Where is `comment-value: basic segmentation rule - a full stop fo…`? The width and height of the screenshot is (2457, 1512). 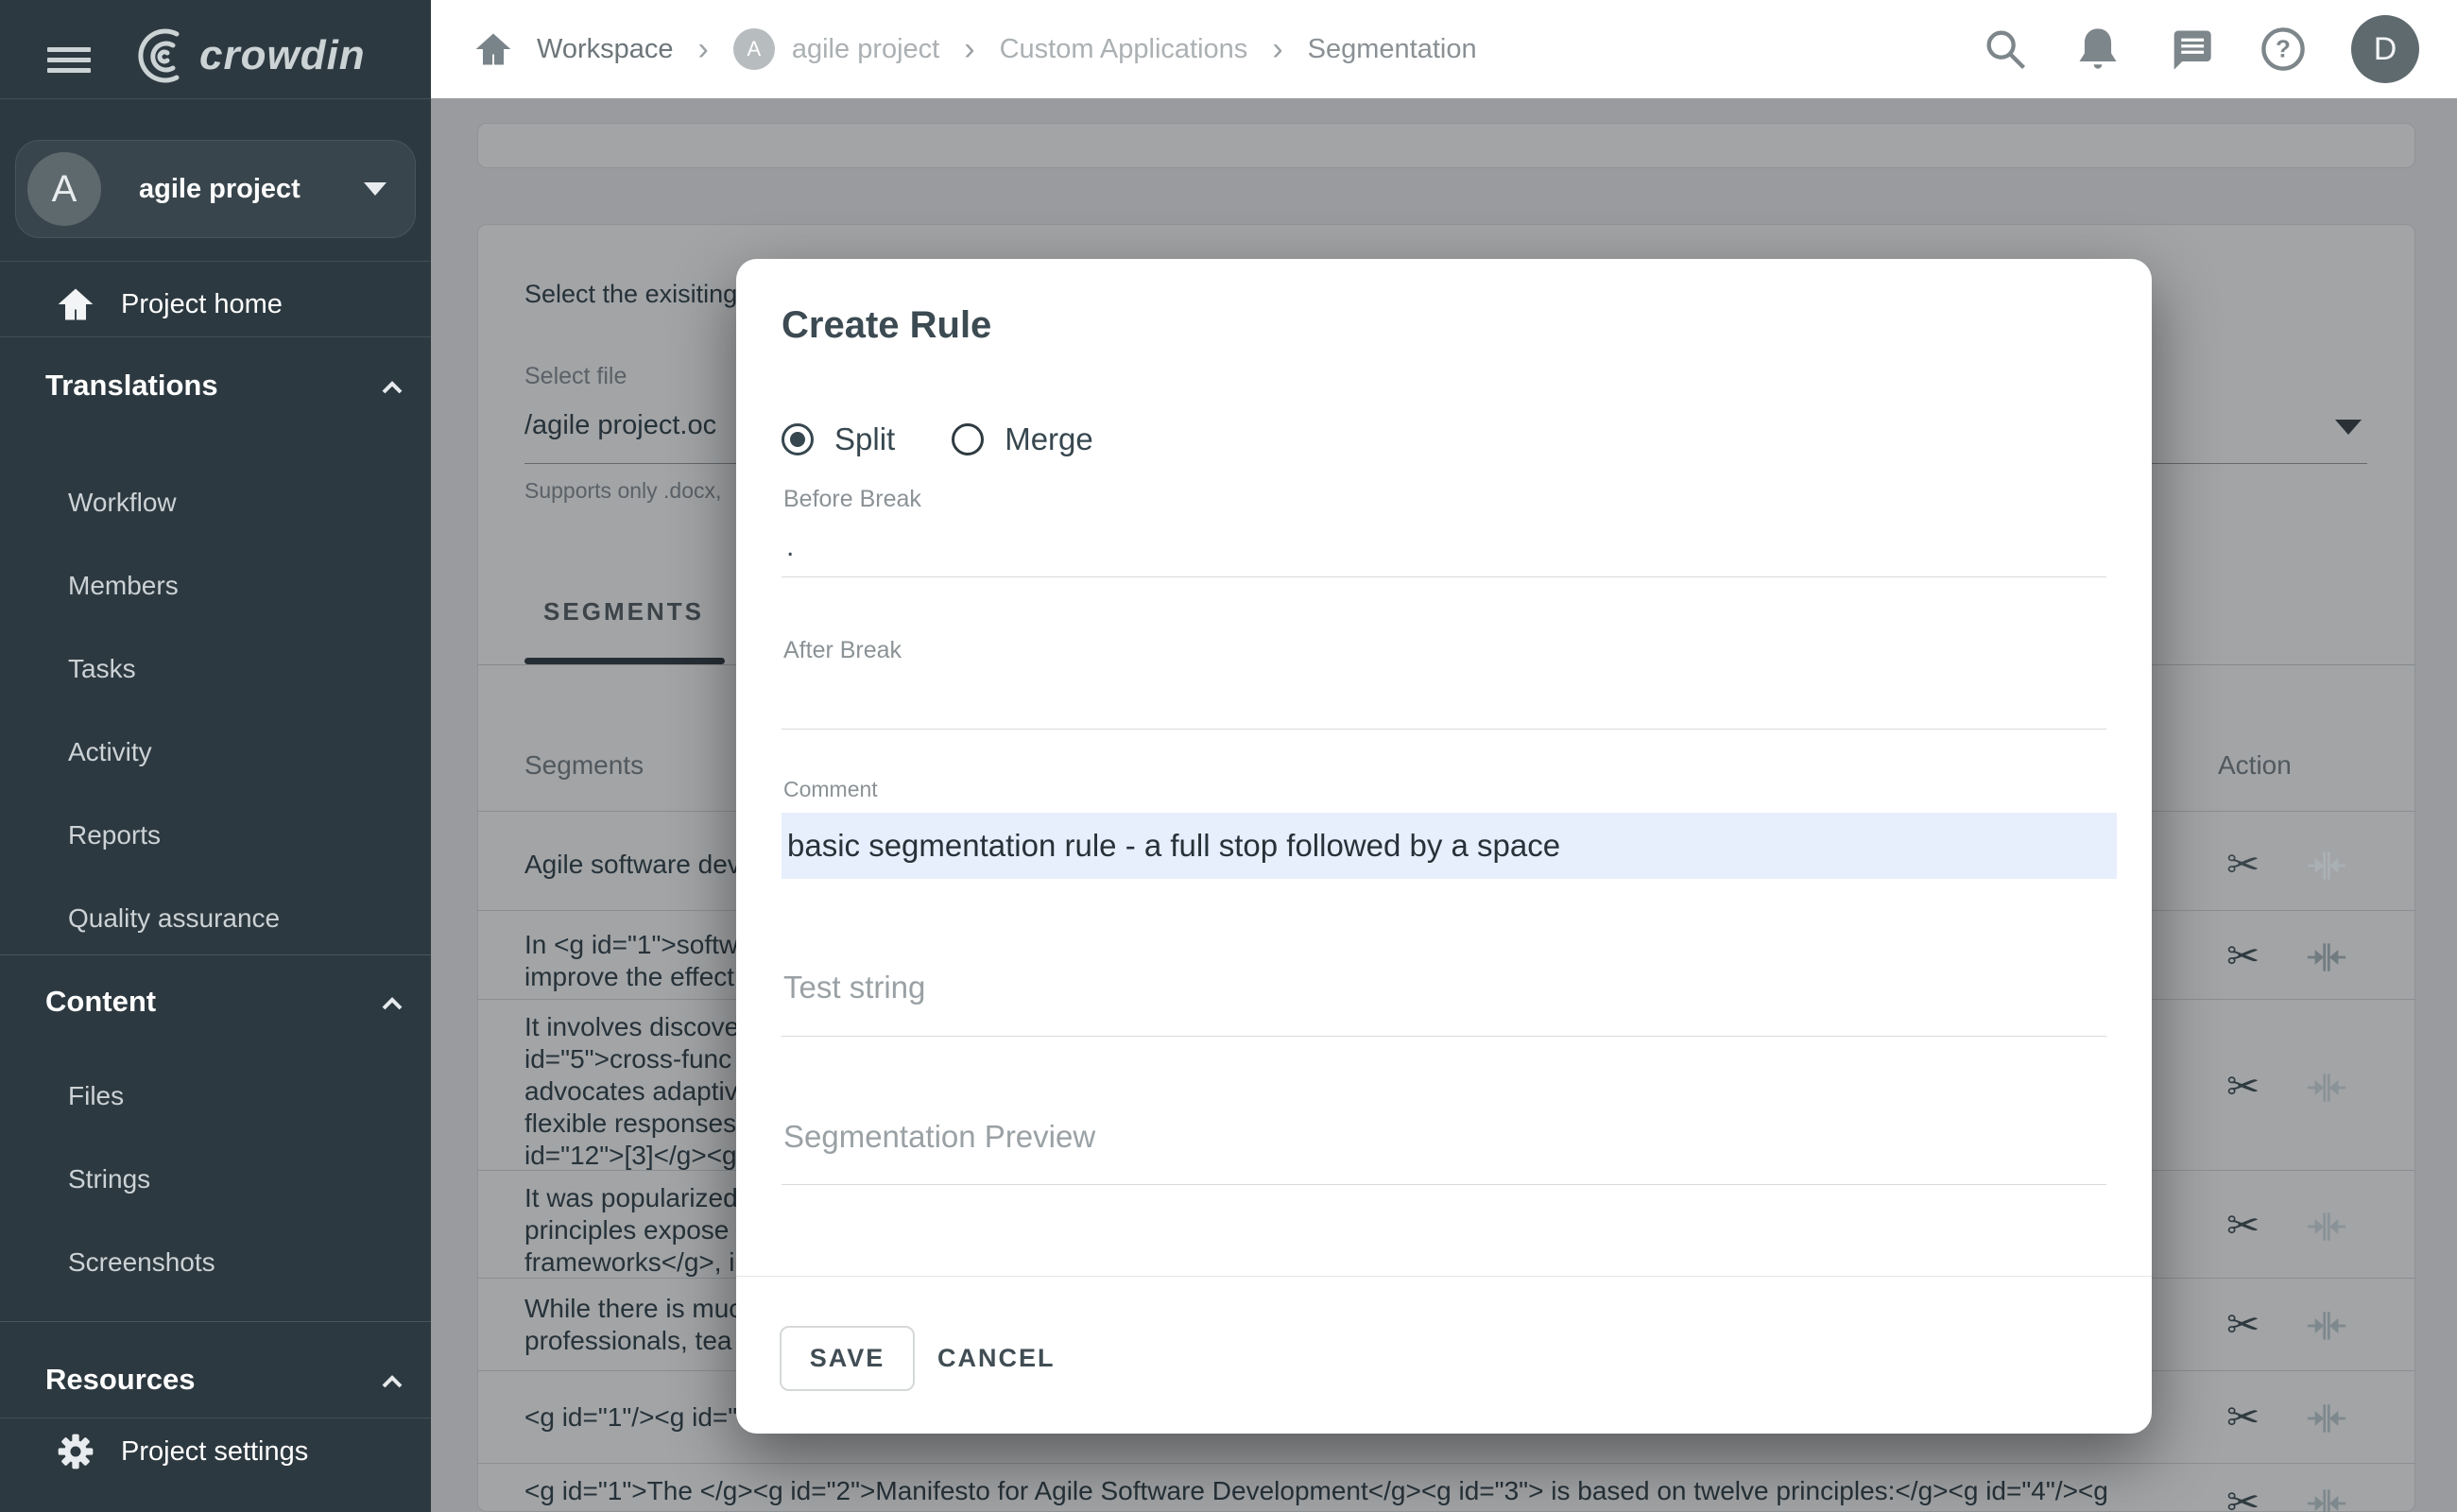 comment-value: basic segmentation rule - a full stop fo… is located at coordinates (1174, 845).